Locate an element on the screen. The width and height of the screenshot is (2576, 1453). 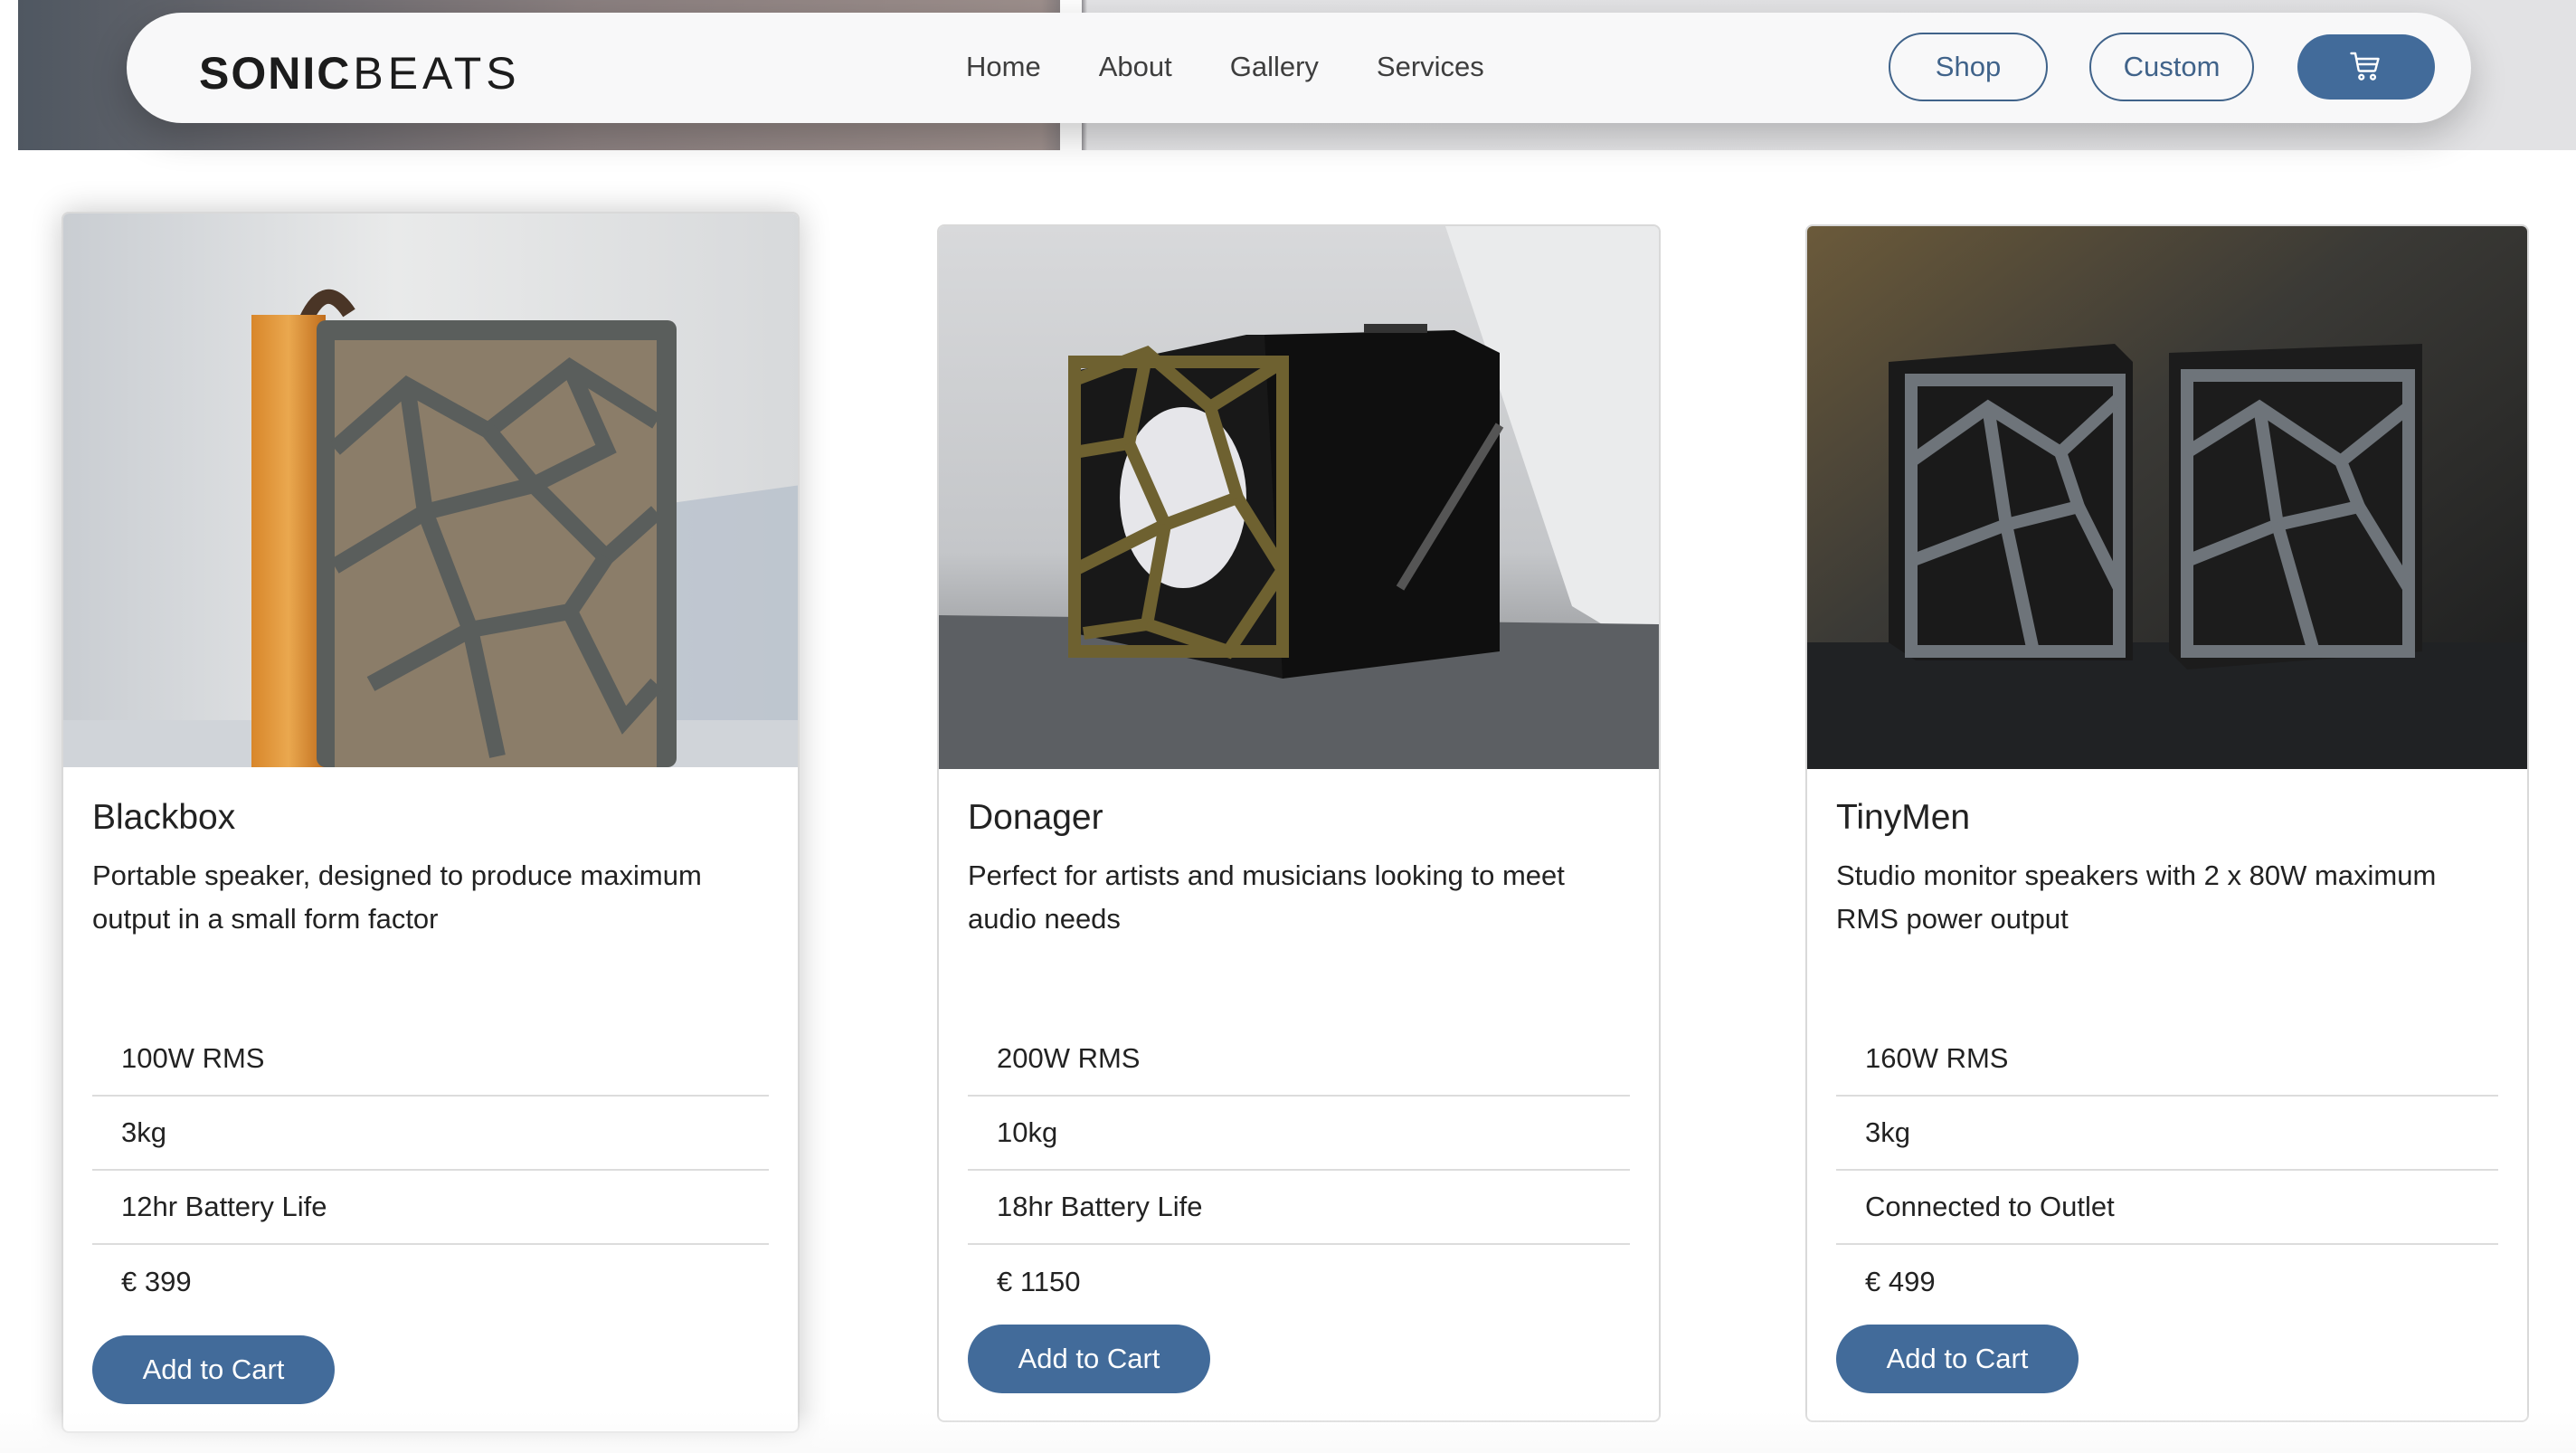
brand-logo: SONIC BEATS is located at coordinates (360, 73).